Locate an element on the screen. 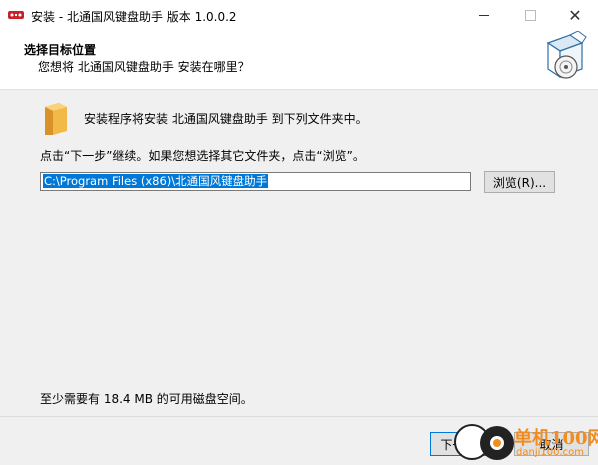  title-bar: 安装 - 北通国风键盘助手 版本 1.0.0.2 ✕ is located at coordinates (299, 15).